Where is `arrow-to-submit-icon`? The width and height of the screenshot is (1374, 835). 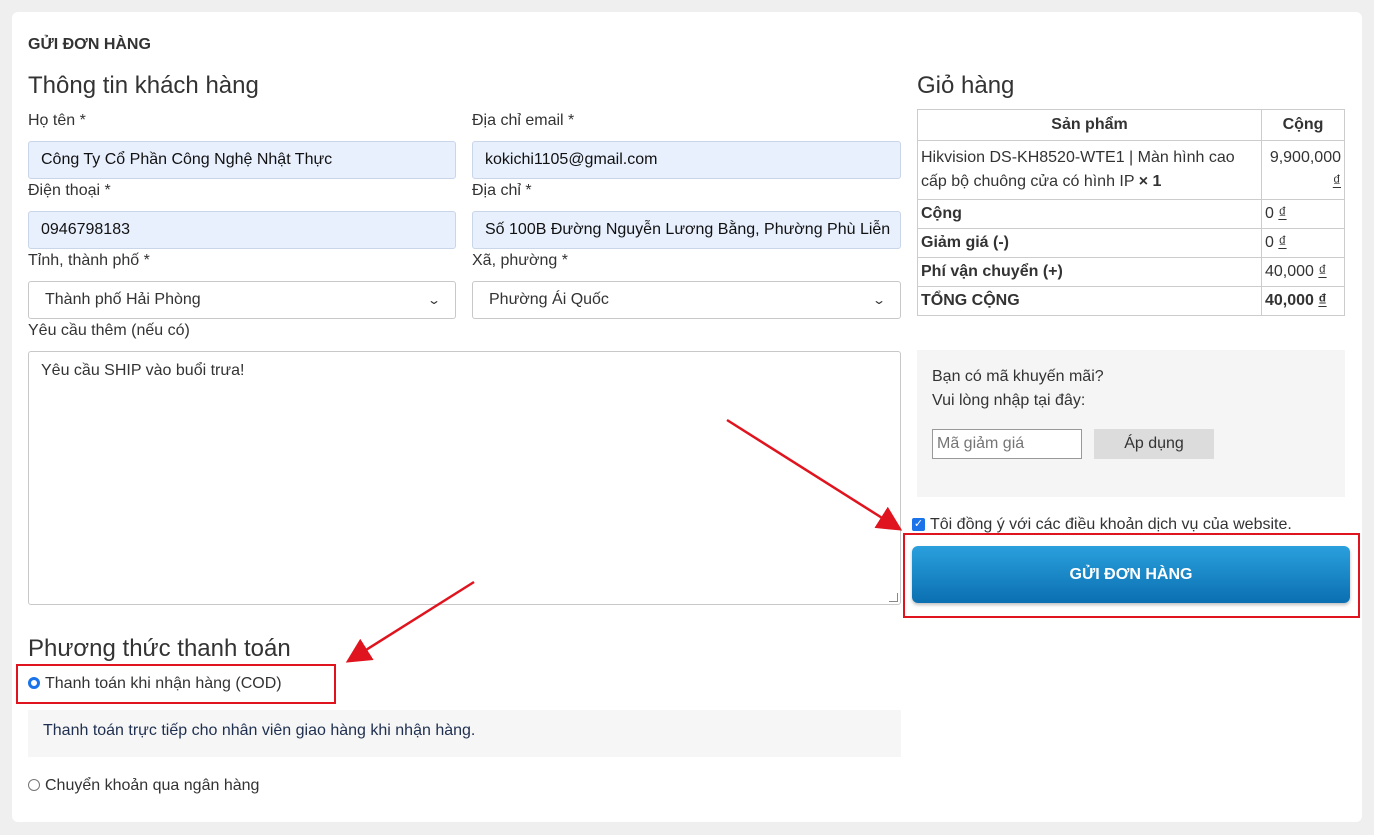 arrow-to-submit-icon is located at coordinates (814, 474).